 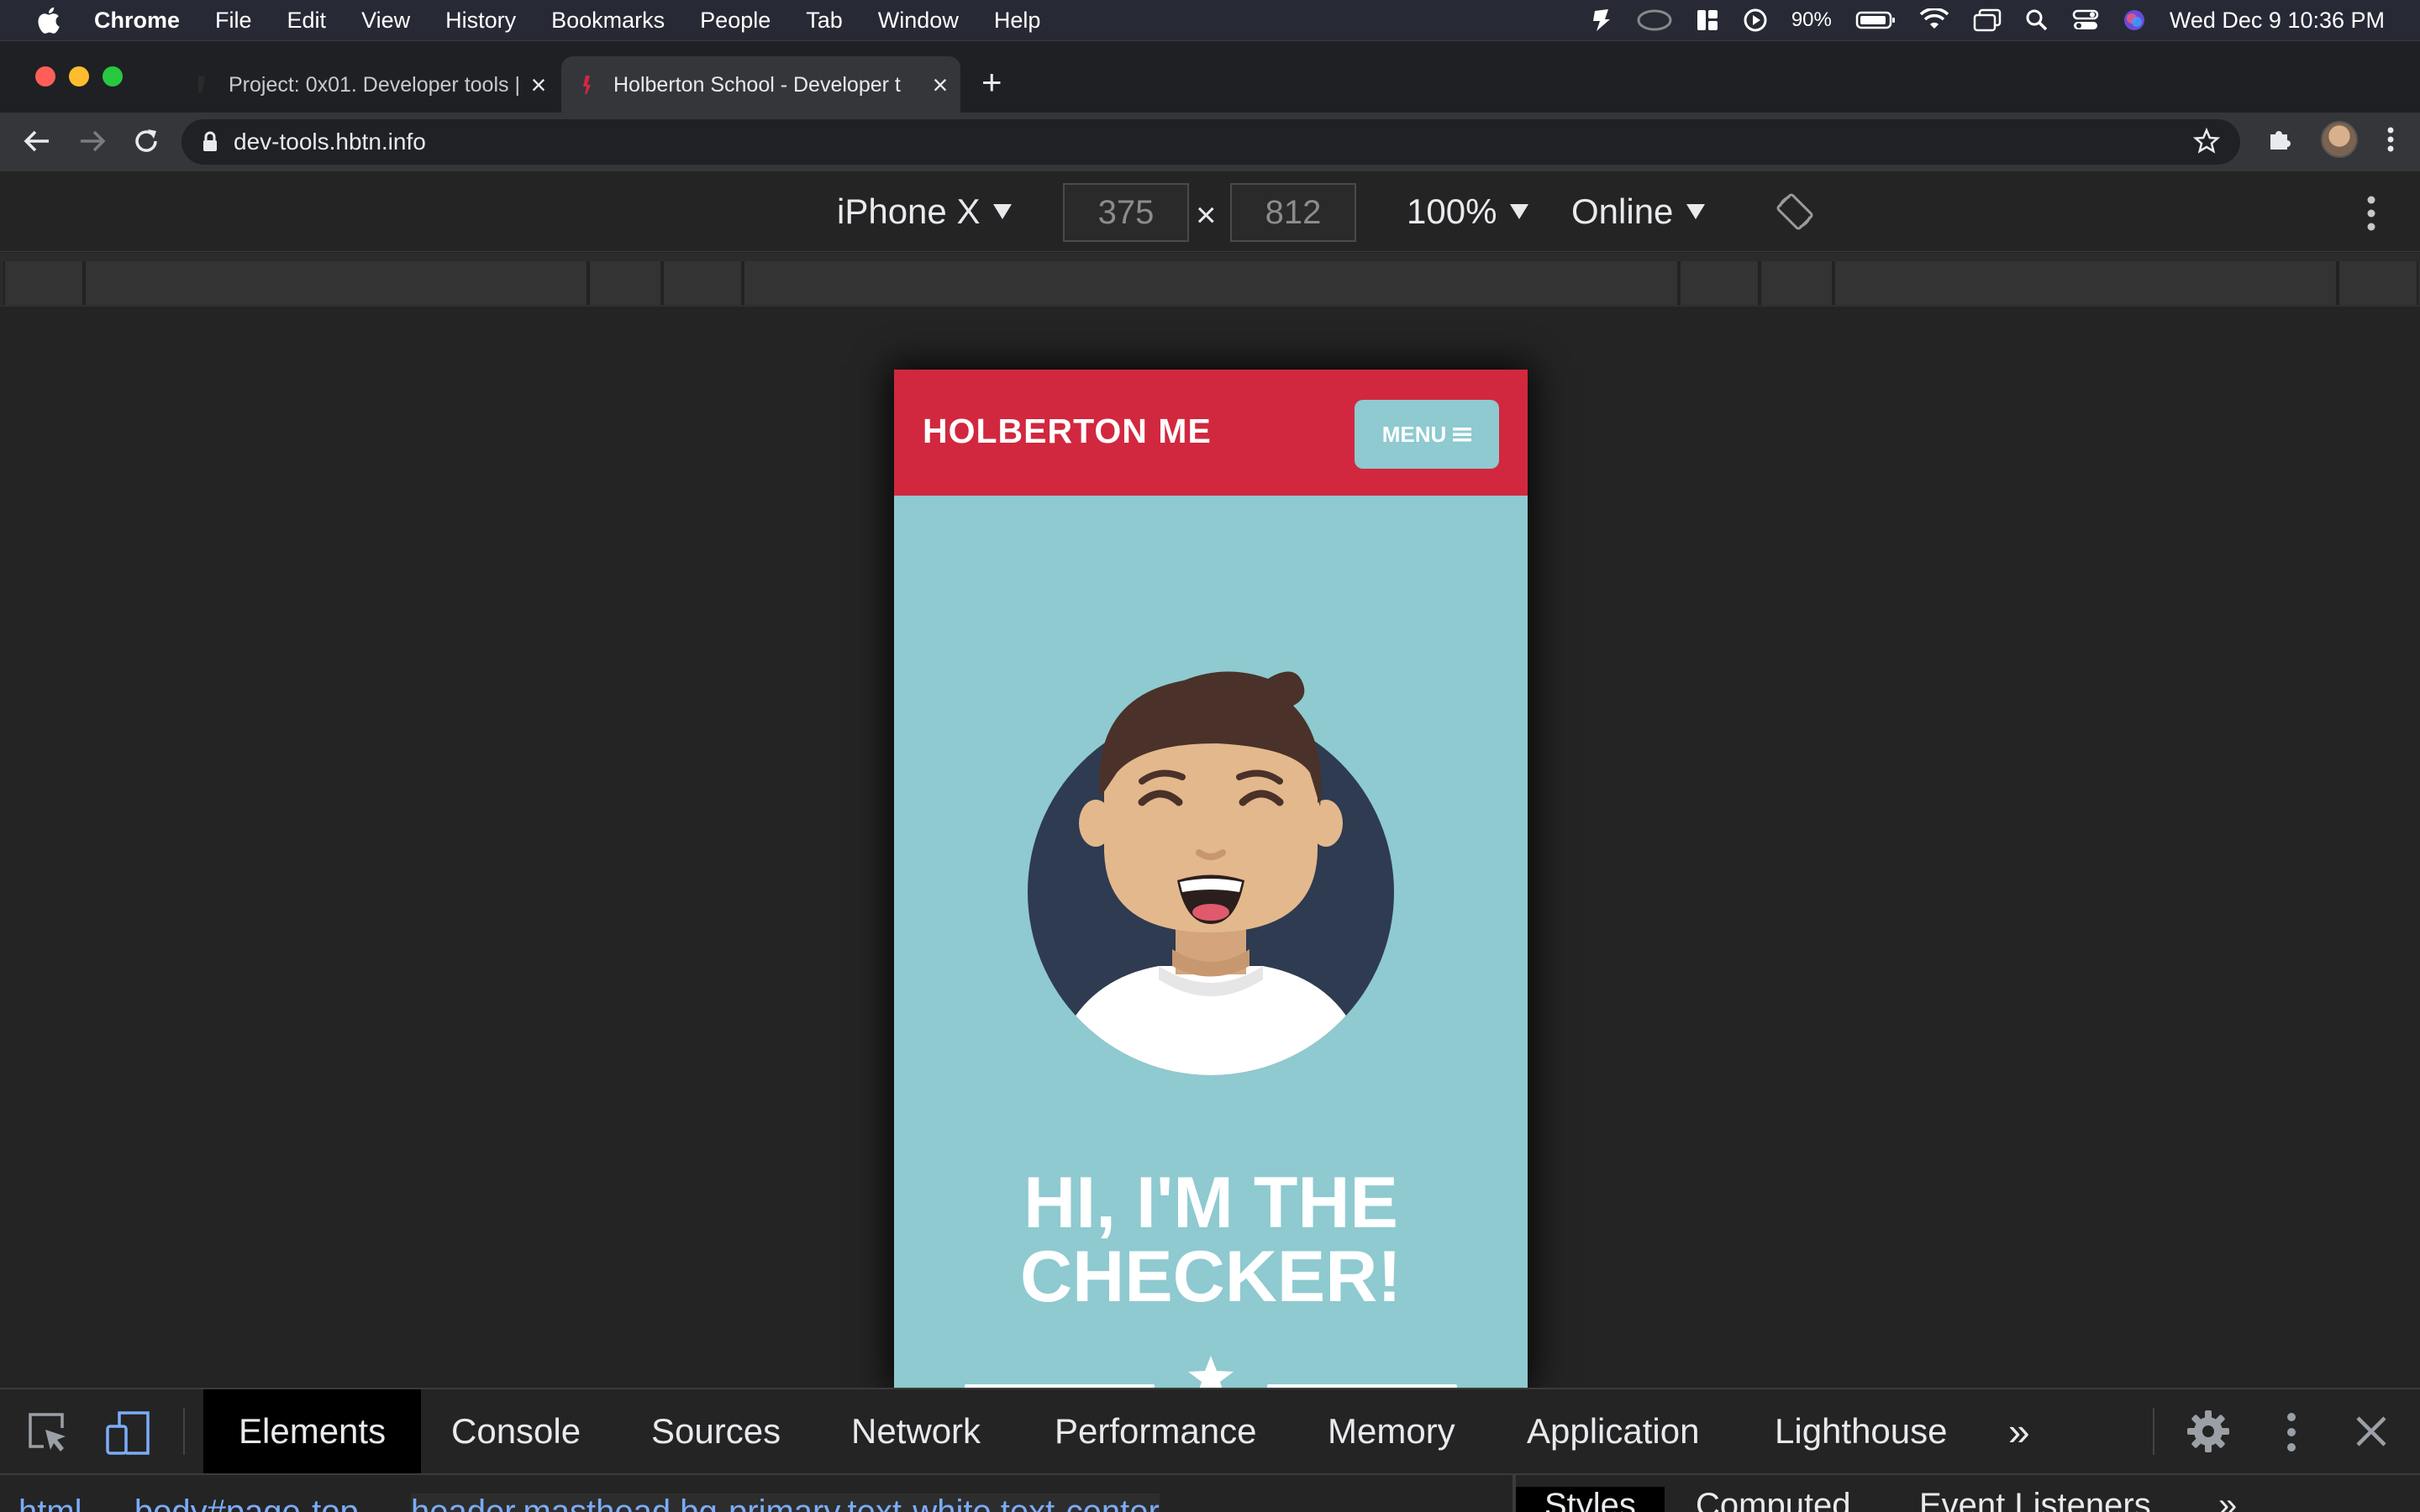 I want to click on extensions-puzzle-icon, so click(x=2278, y=139).